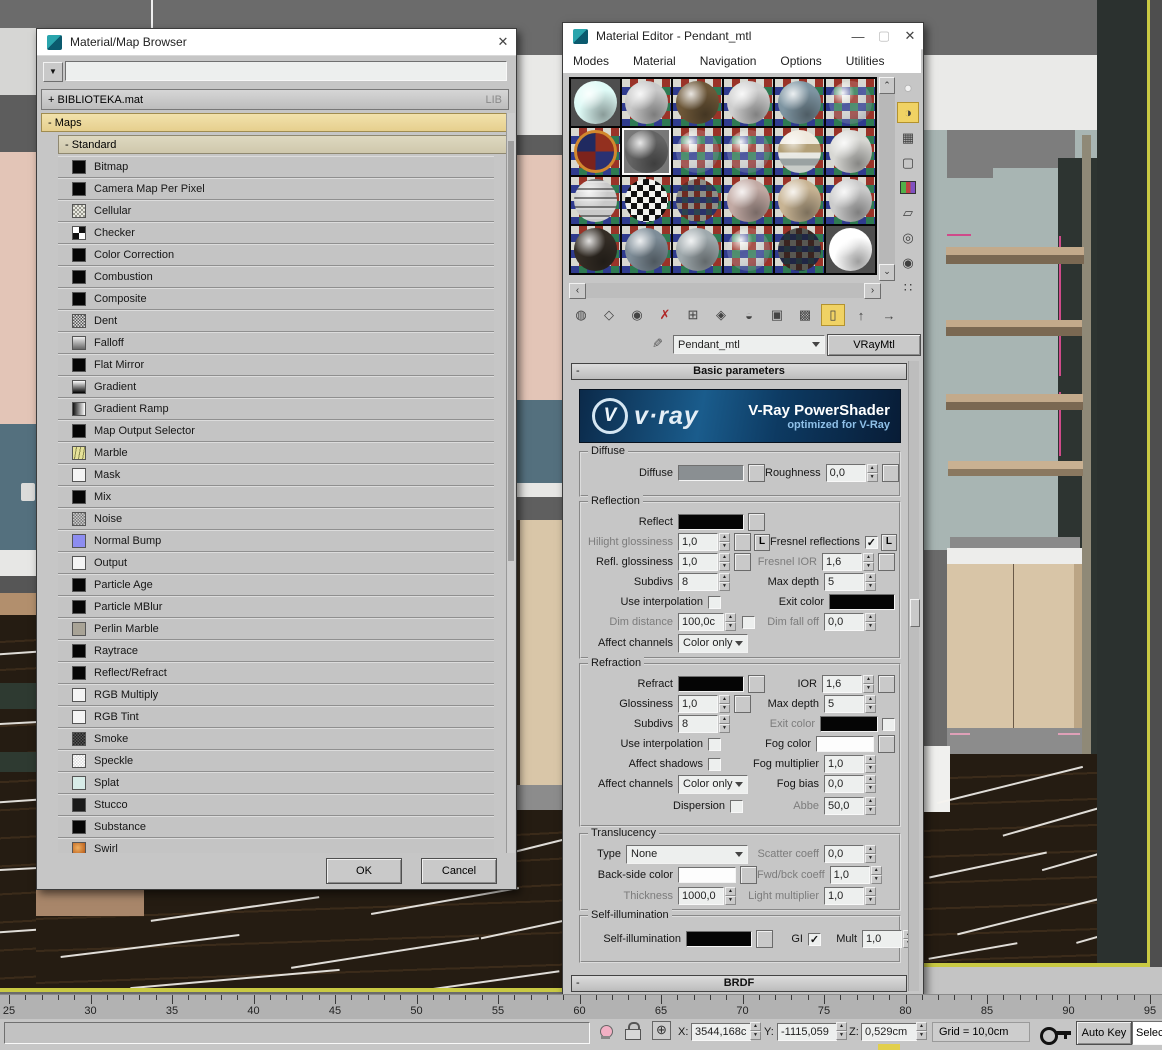 This screenshot has height=1050, width=1162. Describe the element at coordinates (724, 724) in the screenshot. I see `refr-subdivs-spinner: ▲ ▼` at that location.